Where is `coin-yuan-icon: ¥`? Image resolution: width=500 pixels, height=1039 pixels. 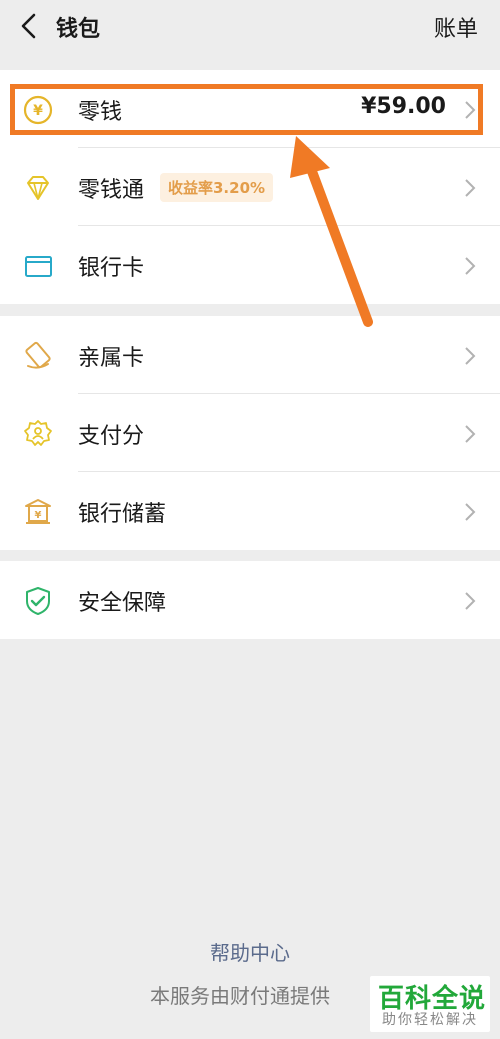
coin-yuan-icon: ¥ is located at coordinates (38, 110).